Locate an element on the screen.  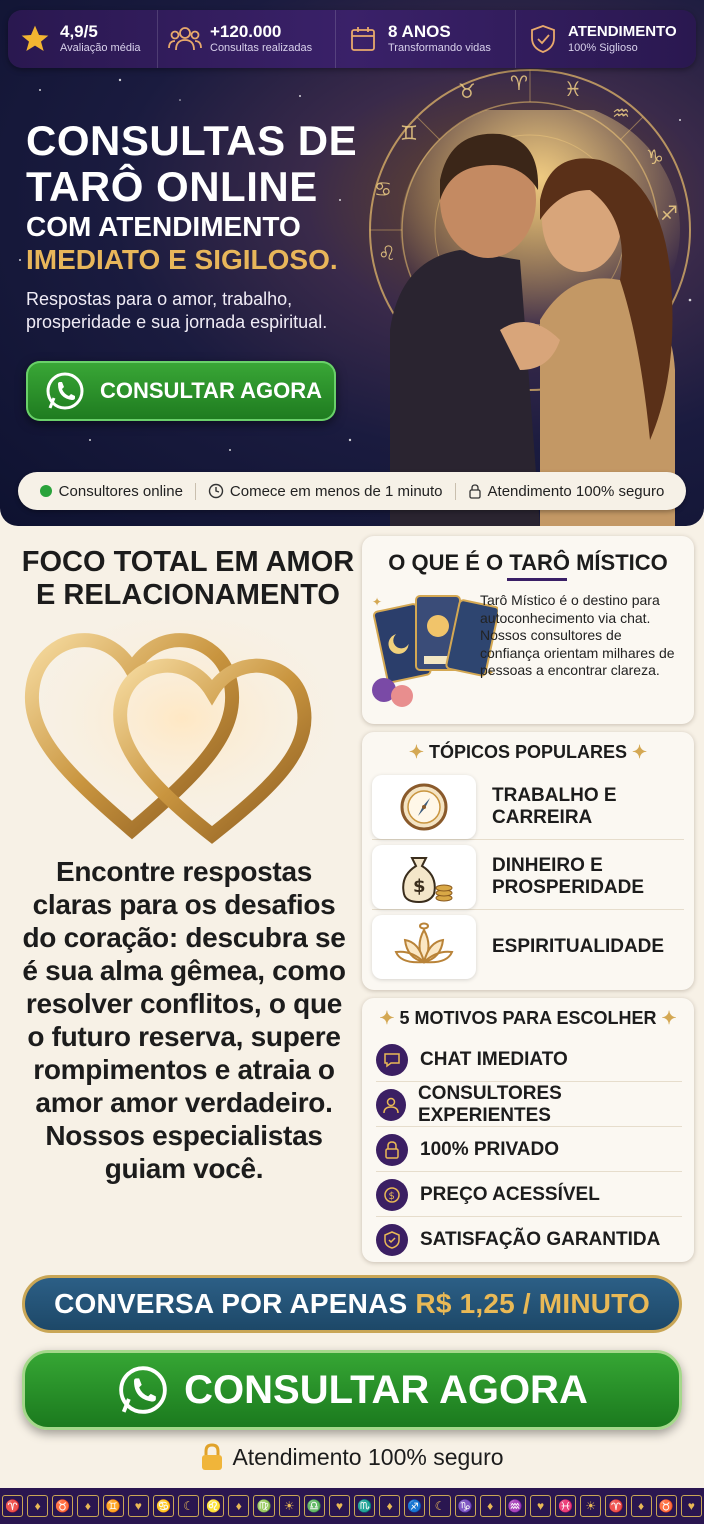
stat-consultations: +120.000 Consultas realizadas is located at coordinates (247, 39).